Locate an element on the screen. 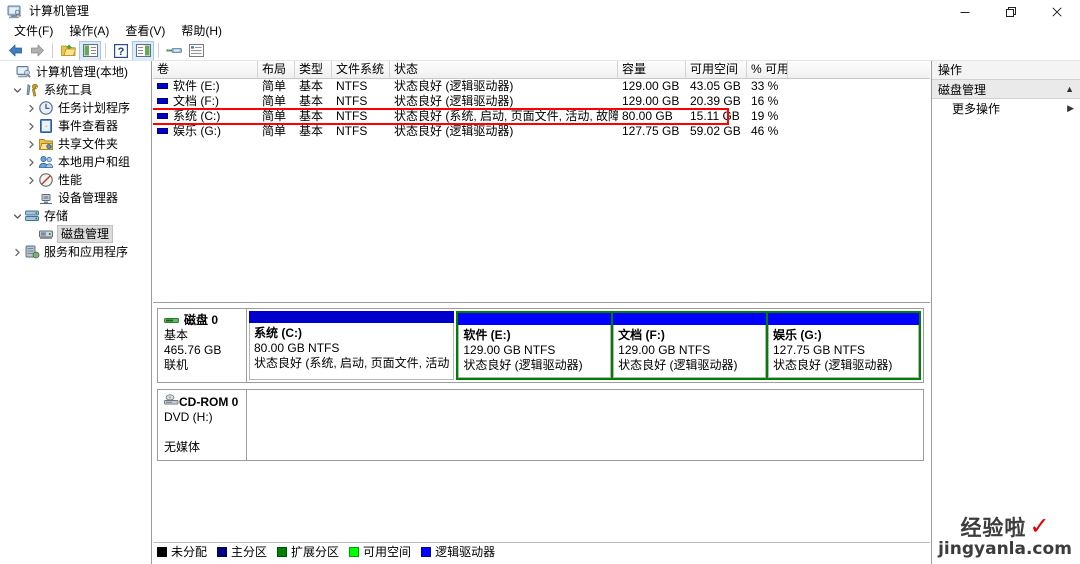 This screenshot has height=564, width=1080. column-header-volume: 卷 is located at coordinates (205, 69).